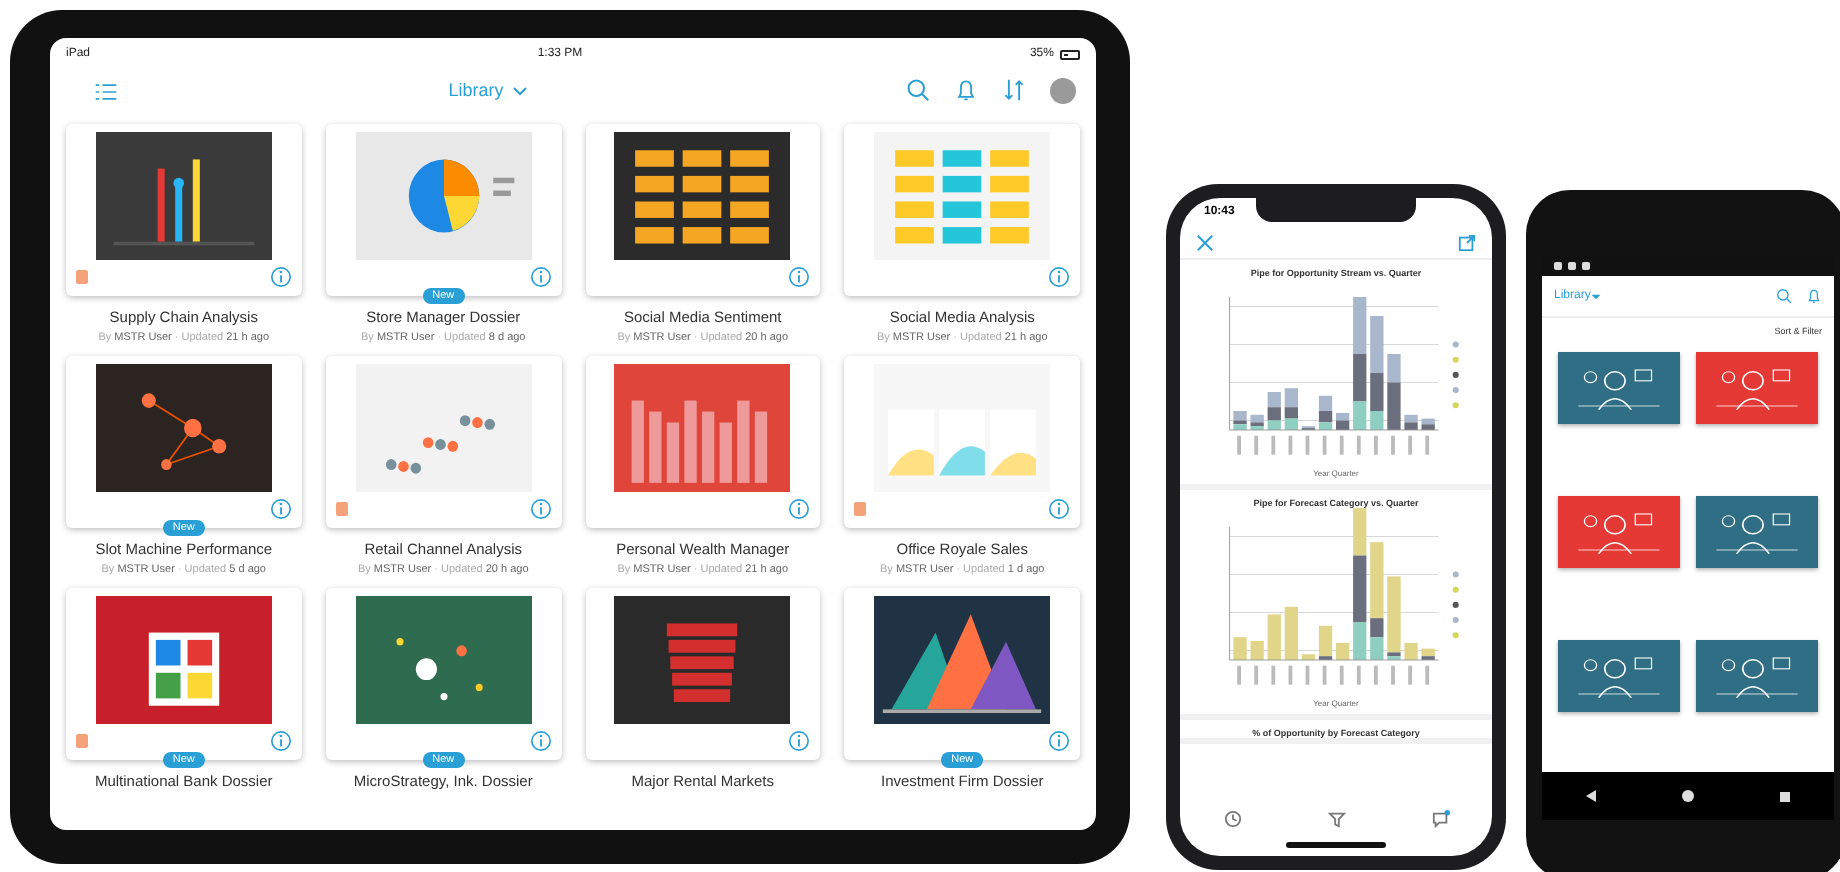  I want to click on recent-apps-icon, so click(1785, 796).